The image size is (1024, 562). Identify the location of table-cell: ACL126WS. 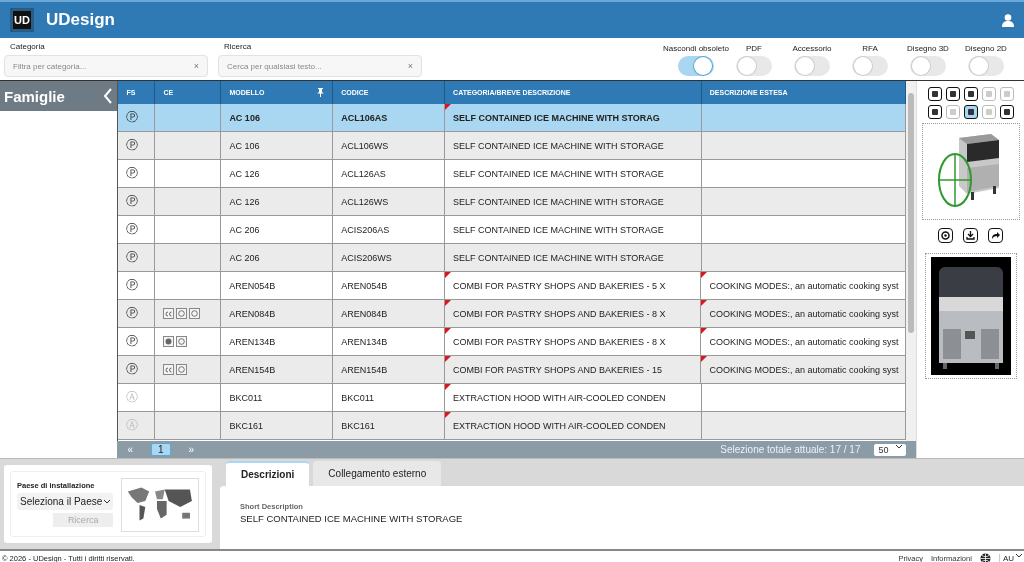
(365, 201).